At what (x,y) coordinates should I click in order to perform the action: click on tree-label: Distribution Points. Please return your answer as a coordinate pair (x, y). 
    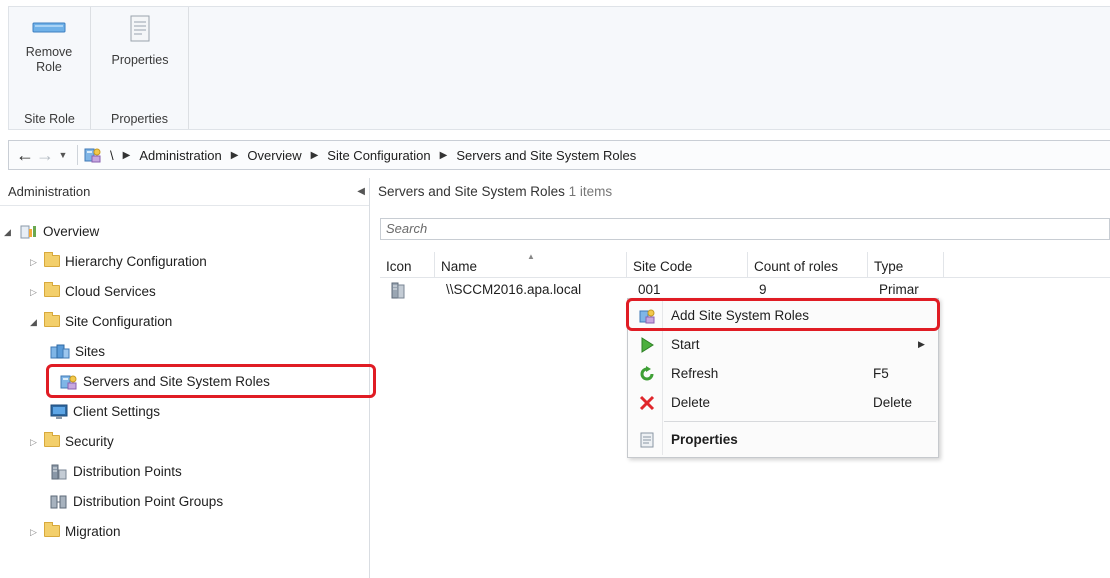
    Looking at the image, I should click on (127, 471).